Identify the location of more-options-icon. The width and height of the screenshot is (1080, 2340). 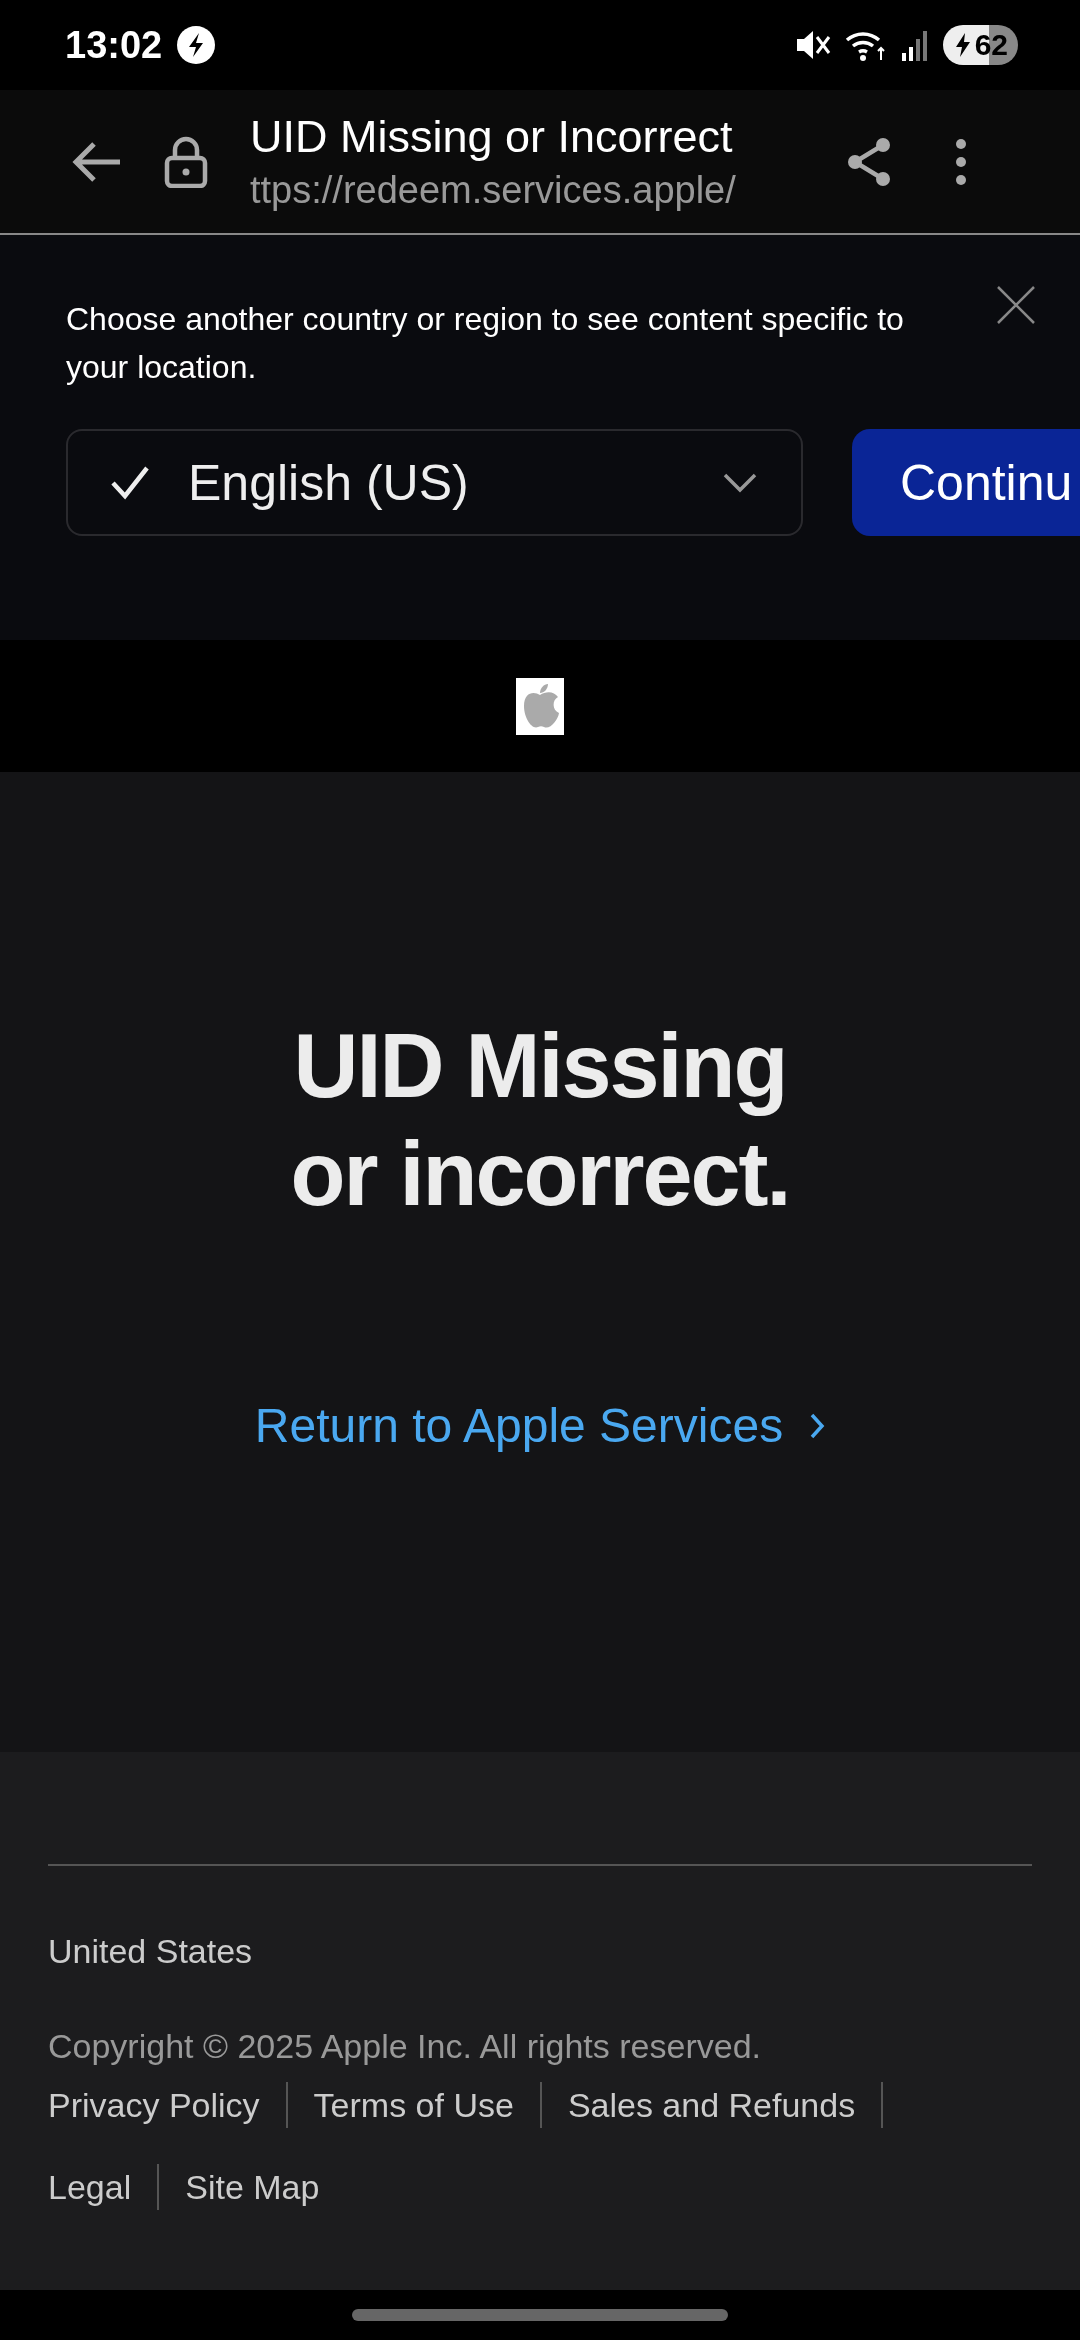
(961, 161).